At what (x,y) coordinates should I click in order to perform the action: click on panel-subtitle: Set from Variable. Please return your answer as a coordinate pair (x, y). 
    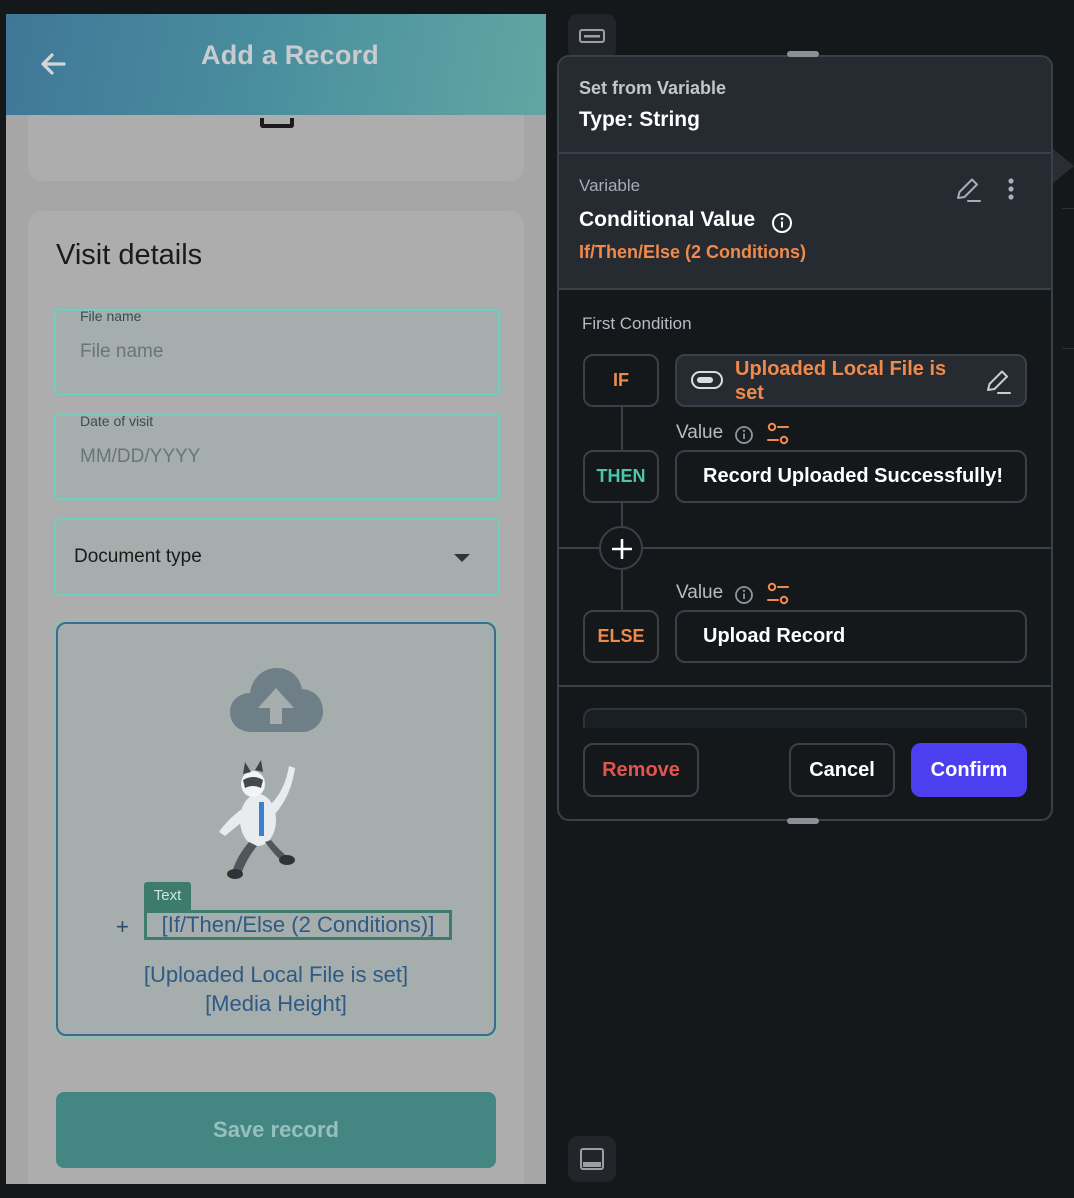
    Looking at the image, I should click on (653, 88).